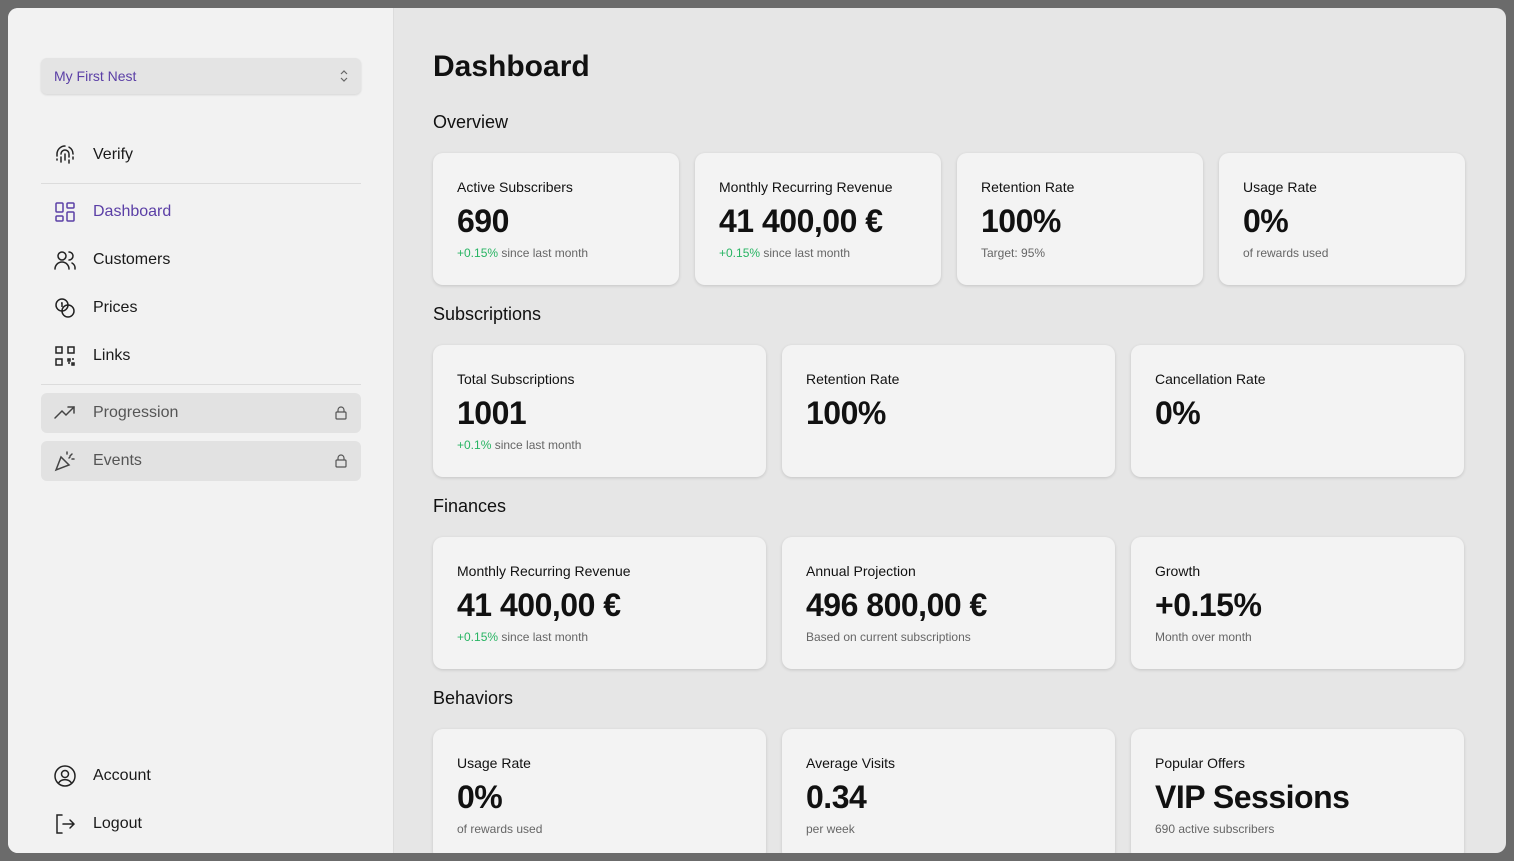 The height and width of the screenshot is (861, 1514). Describe the element at coordinates (201, 824) in the screenshot. I see `sidebar-item-logout: Logout` at that location.